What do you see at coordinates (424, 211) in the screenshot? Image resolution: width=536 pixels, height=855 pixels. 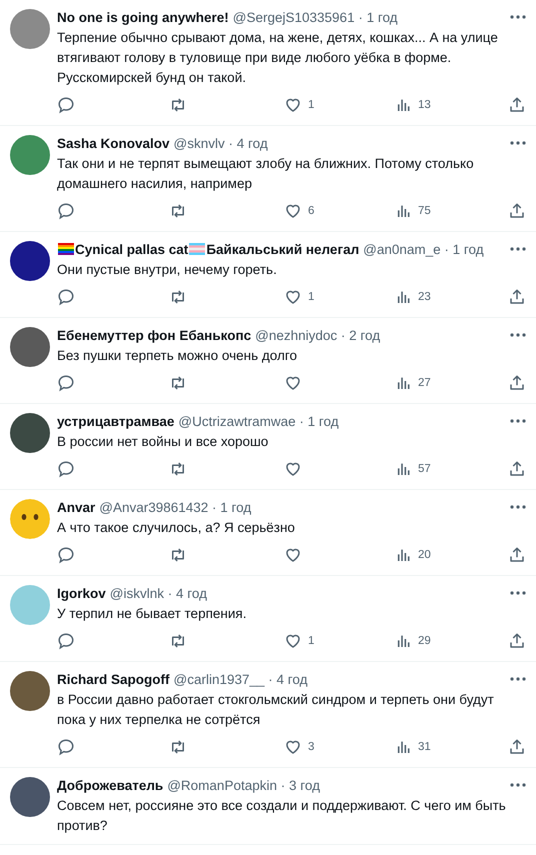 I see `view-count: 75` at bounding box center [424, 211].